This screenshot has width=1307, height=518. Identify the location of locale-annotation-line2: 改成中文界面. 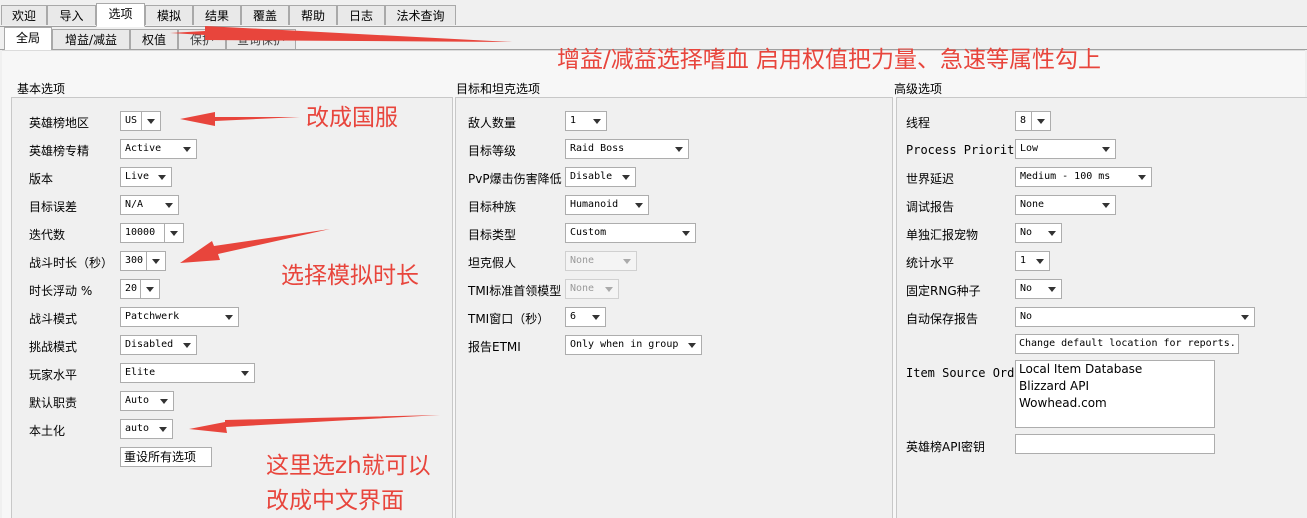
(335, 501).